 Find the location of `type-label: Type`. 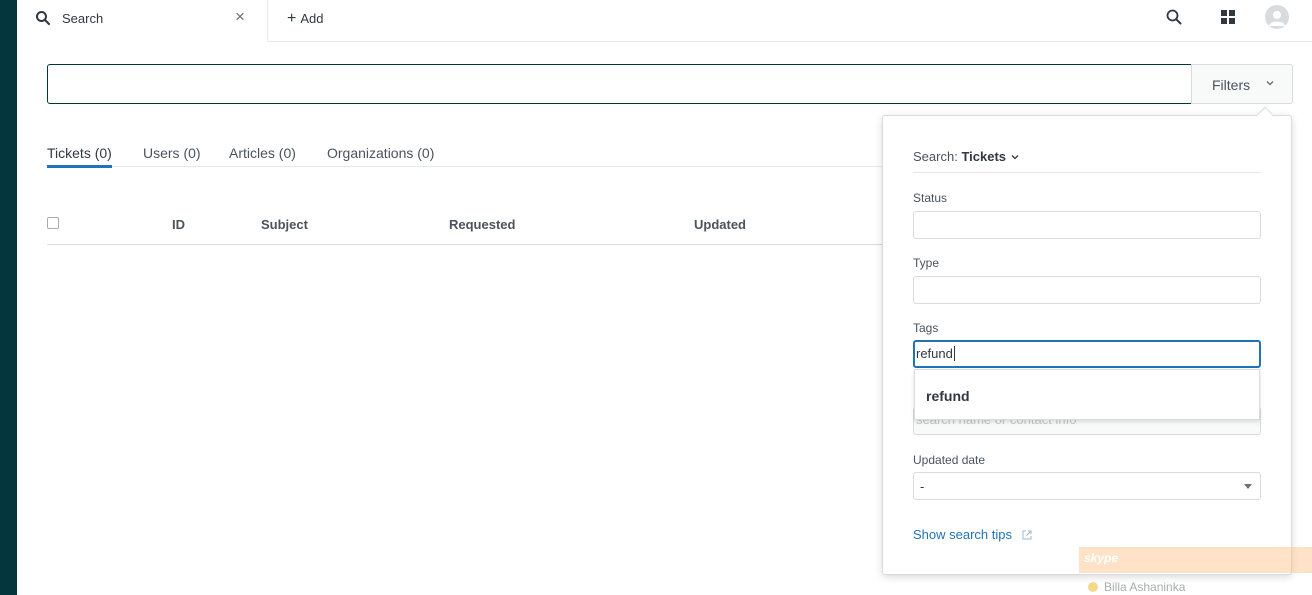

type-label: Type is located at coordinates (926, 263).